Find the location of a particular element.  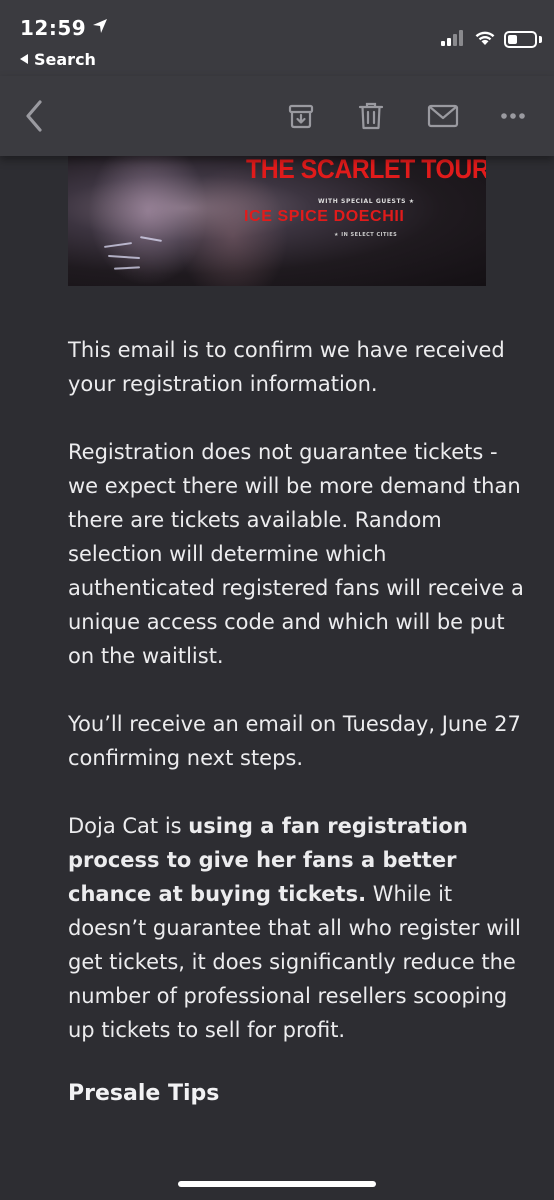

mail-button is located at coordinates (443, 116).